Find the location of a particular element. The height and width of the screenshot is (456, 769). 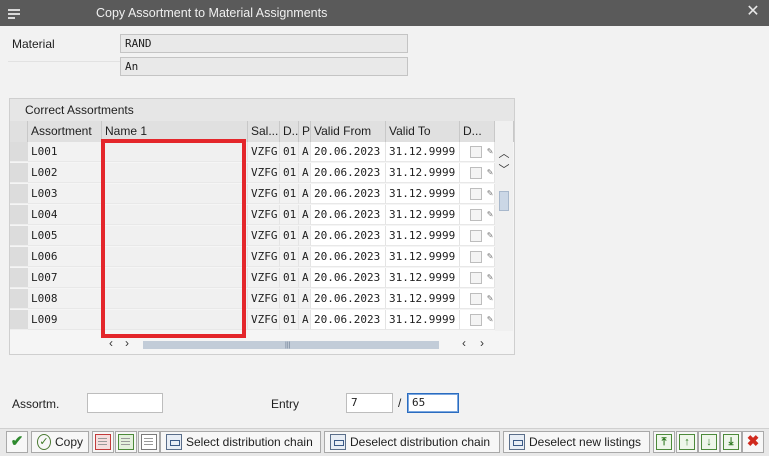

entry-total-field: 65 is located at coordinates (433, 403).